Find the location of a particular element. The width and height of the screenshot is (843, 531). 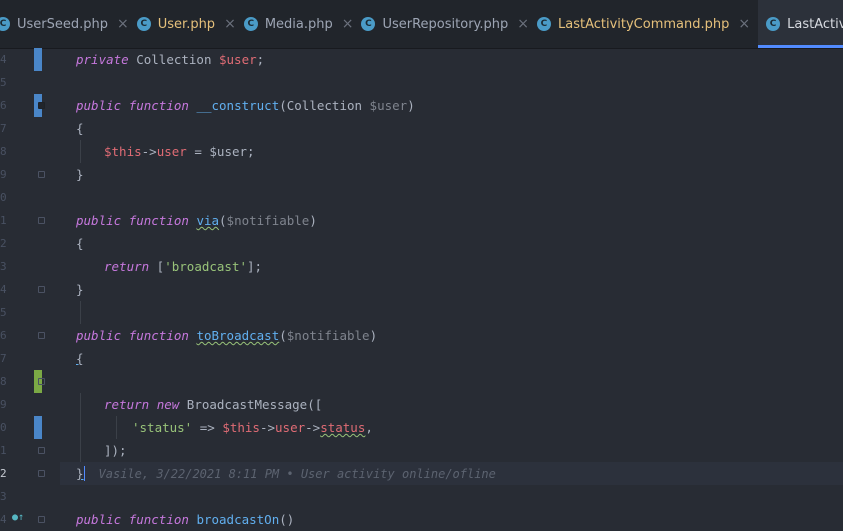

tab-label: LastActivityCommand.php is located at coordinates (643, 24).